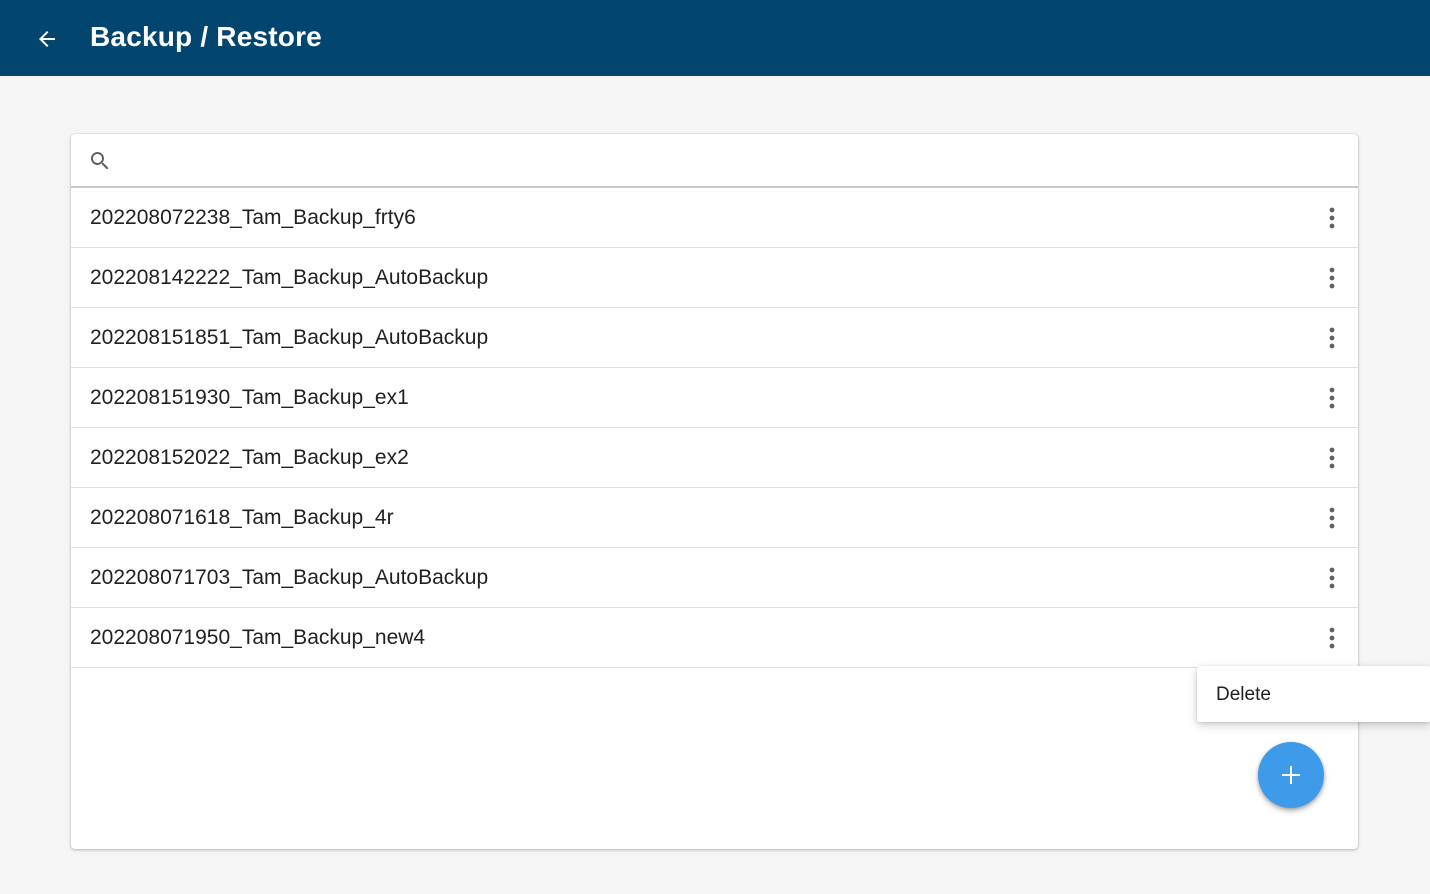  What do you see at coordinates (242, 517) in the screenshot?
I see `backup-name: 202208071618_Tam_Backup_4r` at bounding box center [242, 517].